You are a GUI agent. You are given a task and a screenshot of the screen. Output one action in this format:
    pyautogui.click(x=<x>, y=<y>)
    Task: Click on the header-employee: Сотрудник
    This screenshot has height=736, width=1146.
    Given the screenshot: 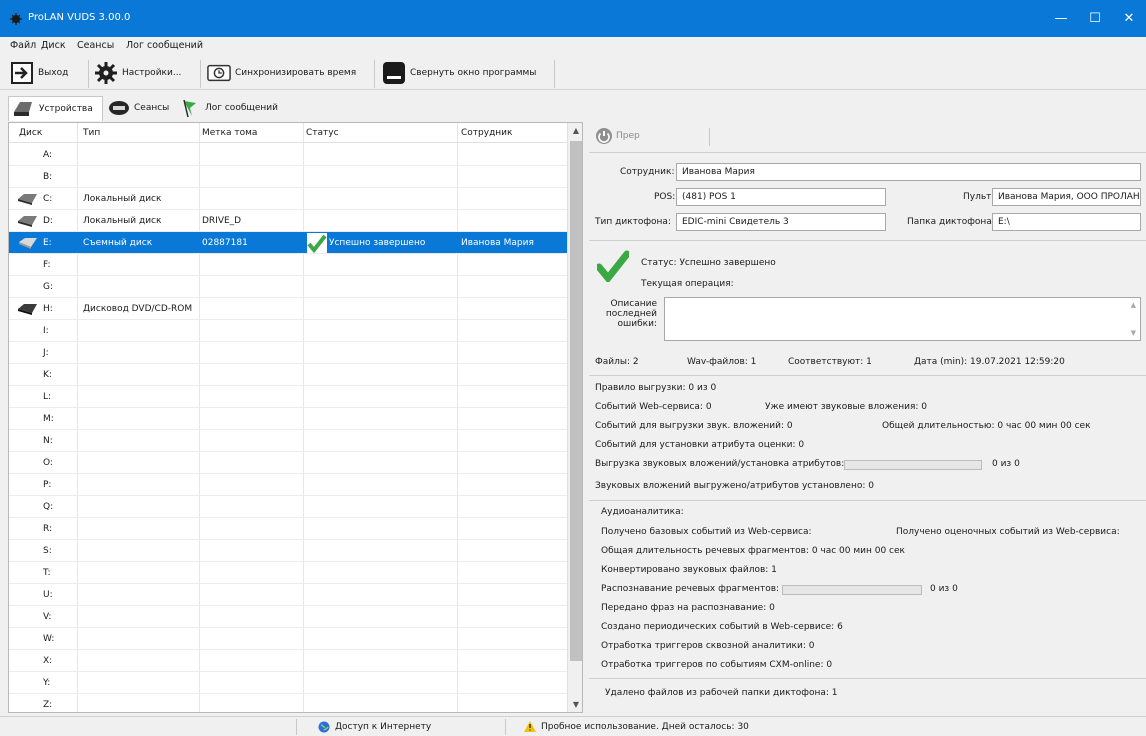 What is the action you would take?
    pyautogui.click(x=486, y=133)
    